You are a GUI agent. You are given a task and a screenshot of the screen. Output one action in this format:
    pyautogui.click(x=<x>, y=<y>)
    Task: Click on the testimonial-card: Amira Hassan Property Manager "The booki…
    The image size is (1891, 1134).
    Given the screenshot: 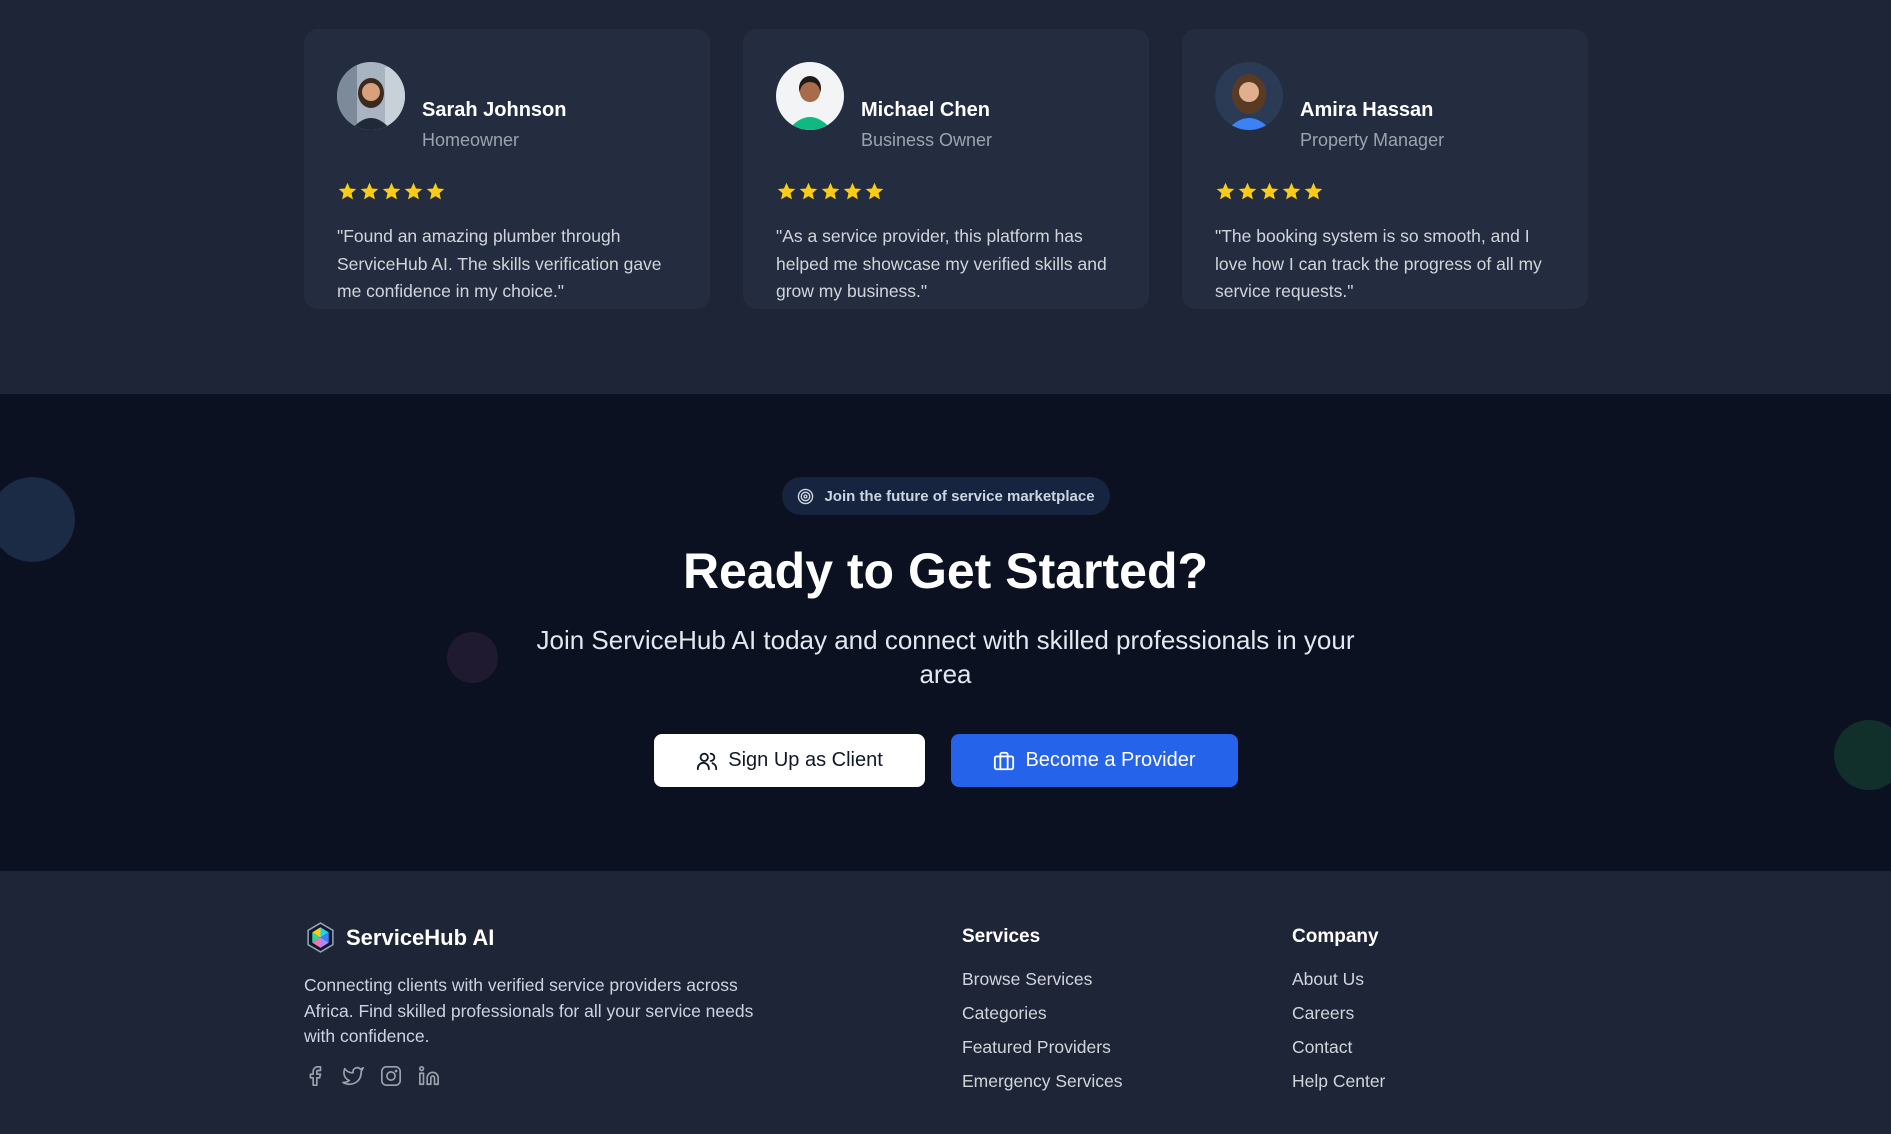 What is the action you would take?
    pyautogui.click(x=1385, y=169)
    